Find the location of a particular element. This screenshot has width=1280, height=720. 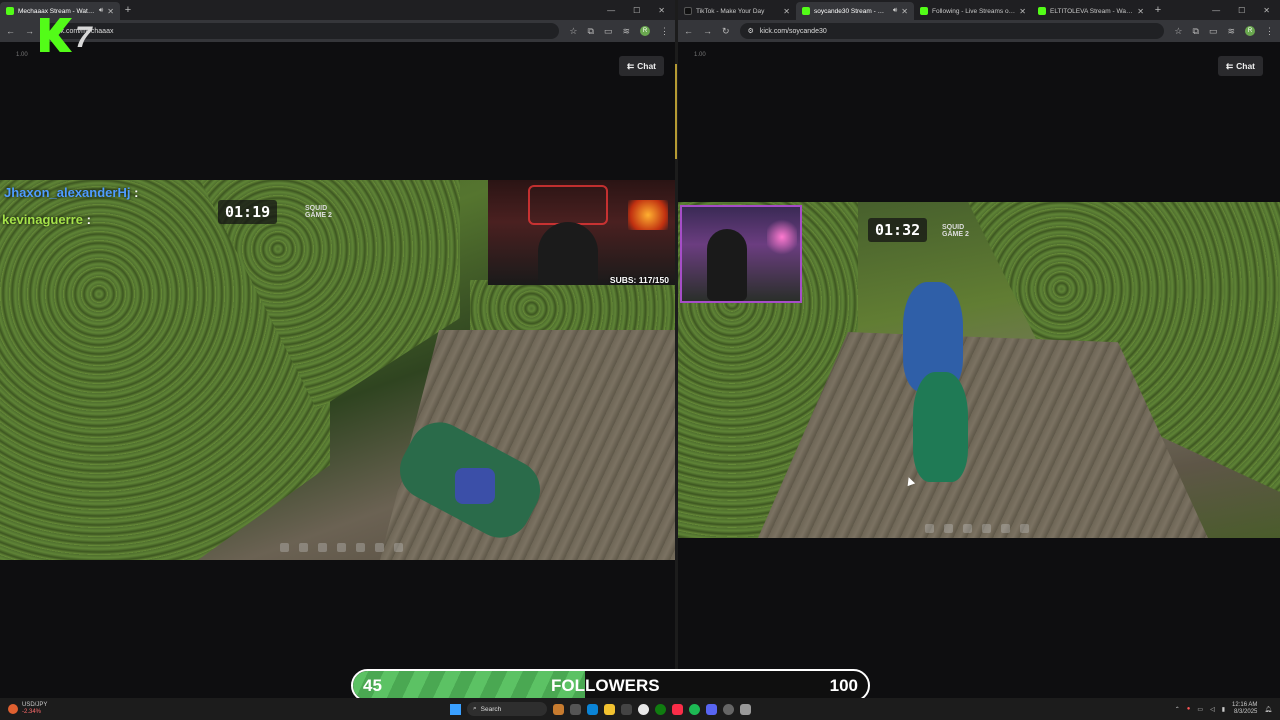

tab-tiktok: TikTok - Make Your Day ✕ is located at coordinates (737, 11).